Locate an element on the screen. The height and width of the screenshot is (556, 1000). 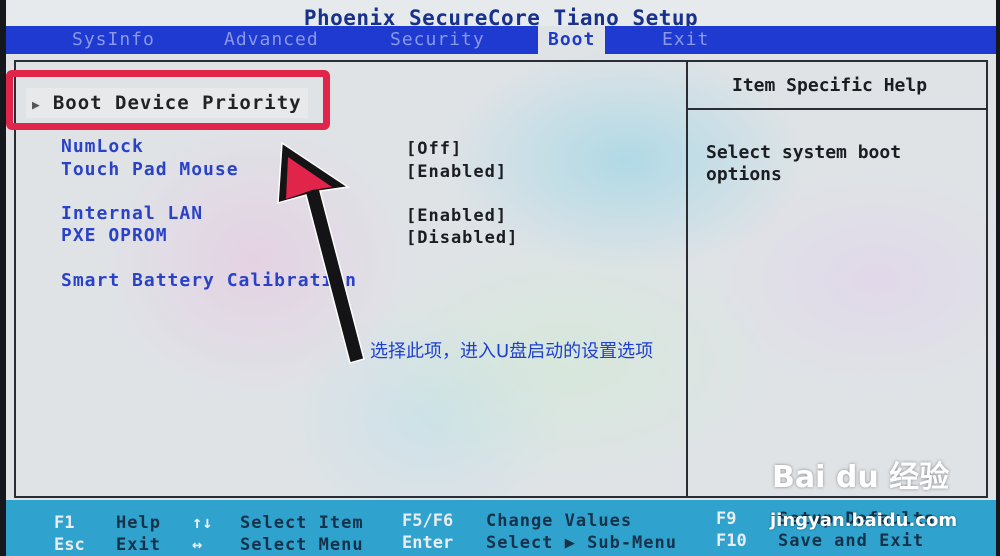
tab-advanced: Advanced is located at coordinates (271, 40).